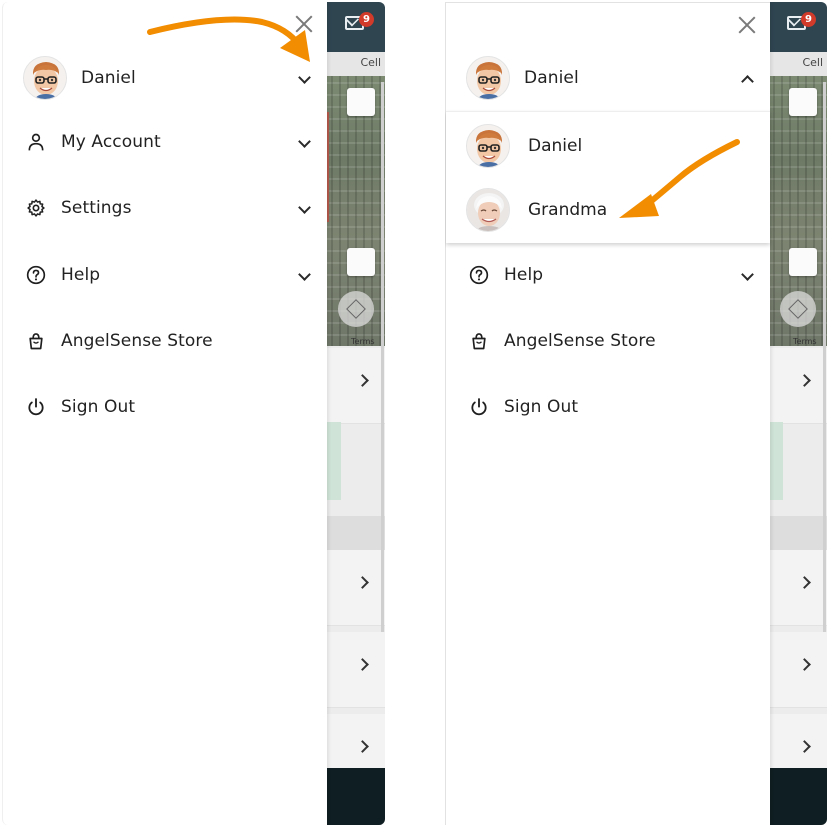 This screenshot has width=827, height=825. What do you see at coordinates (96, 208) in the screenshot?
I see `menu-item-label: Settings` at bounding box center [96, 208].